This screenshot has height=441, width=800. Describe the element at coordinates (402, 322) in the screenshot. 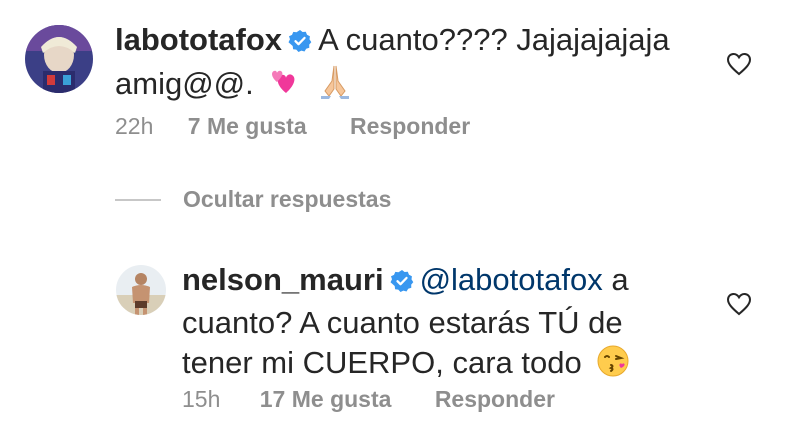

I see `reply-body-line2: cuanto? A cuanto estarás TÚ de` at that location.